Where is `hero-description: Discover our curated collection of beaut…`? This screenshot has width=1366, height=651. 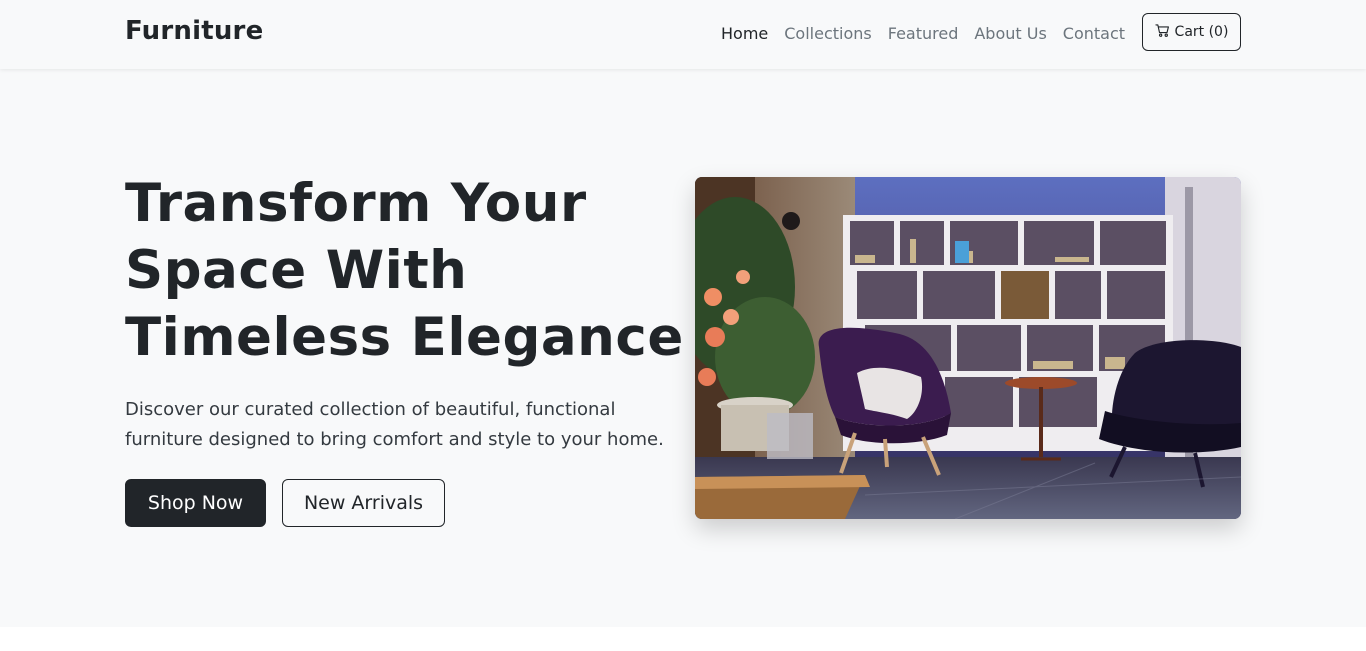 hero-description: Discover our curated collection of beaut… is located at coordinates (394, 424).